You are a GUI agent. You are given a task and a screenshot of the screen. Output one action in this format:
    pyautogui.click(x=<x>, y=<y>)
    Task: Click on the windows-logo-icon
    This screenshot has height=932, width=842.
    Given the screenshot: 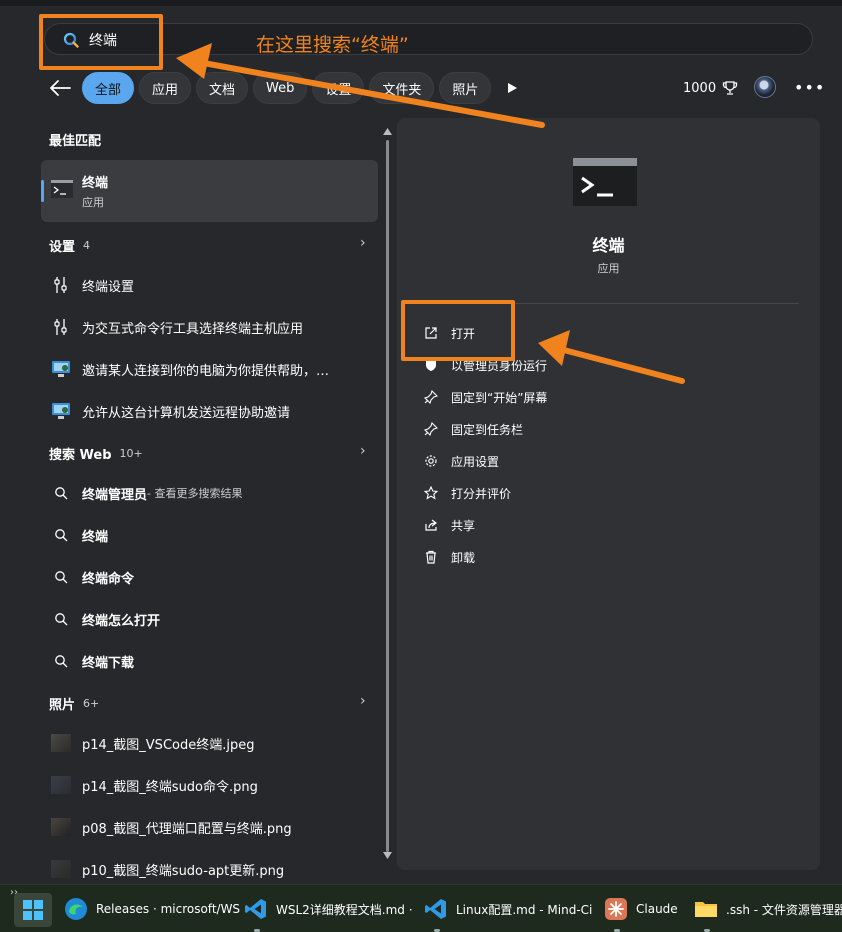 What is the action you would take?
    pyautogui.click(x=33, y=910)
    